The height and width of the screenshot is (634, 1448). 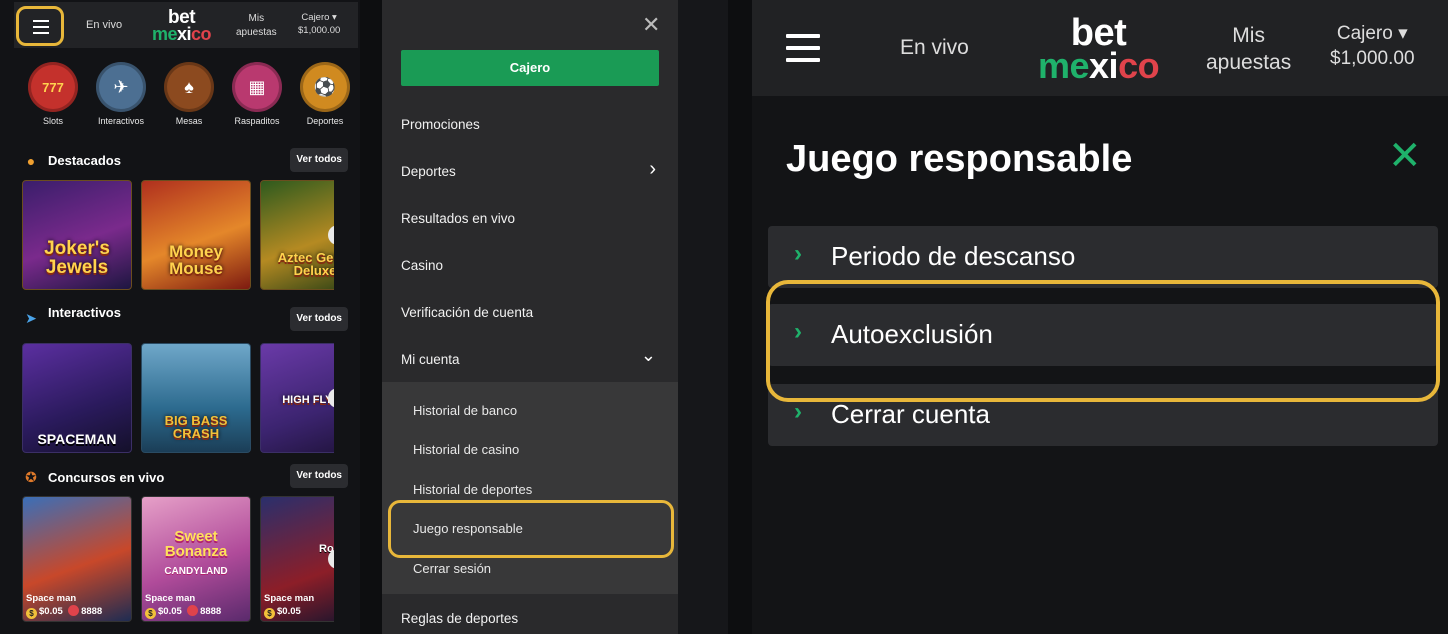 What do you see at coordinates (325, 87) in the screenshot?
I see `soccer-ball-icon: ⚽` at bounding box center [325, 87].